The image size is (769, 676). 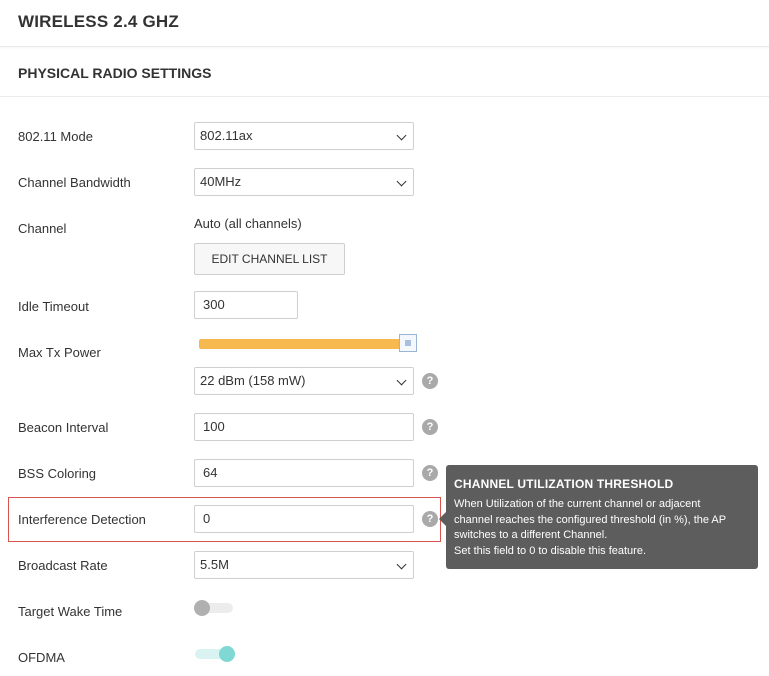 I want to click on tooltip-line: switches to a different Channel., so click(x=531, y=535).